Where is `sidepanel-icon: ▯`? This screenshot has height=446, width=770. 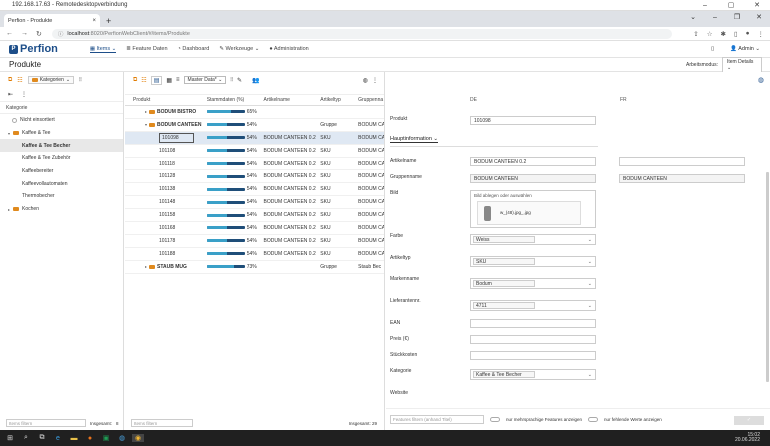 sidepanel-icon: ▯ is located at coordinates (736, 34).